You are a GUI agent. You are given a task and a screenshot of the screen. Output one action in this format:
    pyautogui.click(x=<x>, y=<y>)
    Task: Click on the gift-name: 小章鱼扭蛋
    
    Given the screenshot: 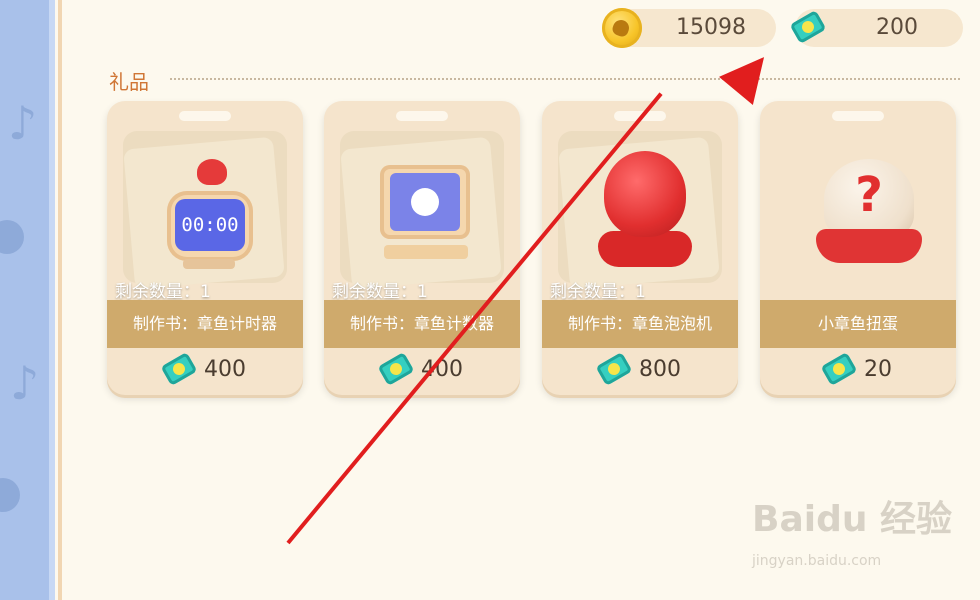 What is the action you would take?
    pyautogui.click(x=858, y=324)
    